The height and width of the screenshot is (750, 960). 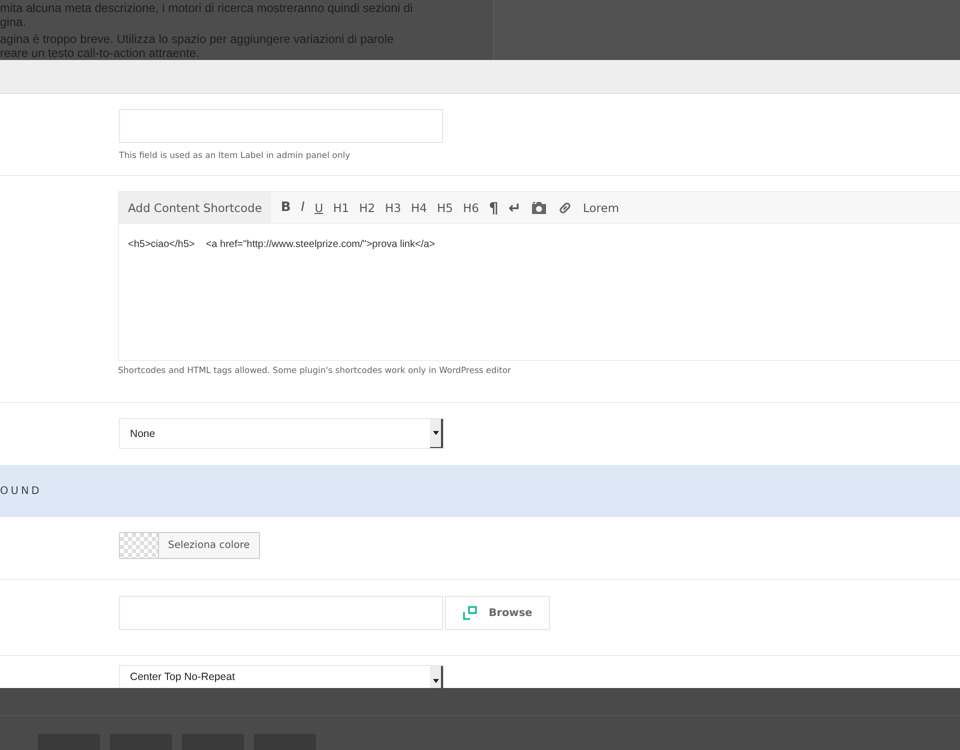 I want to click on camera-icon, so click(x=539, y=207).